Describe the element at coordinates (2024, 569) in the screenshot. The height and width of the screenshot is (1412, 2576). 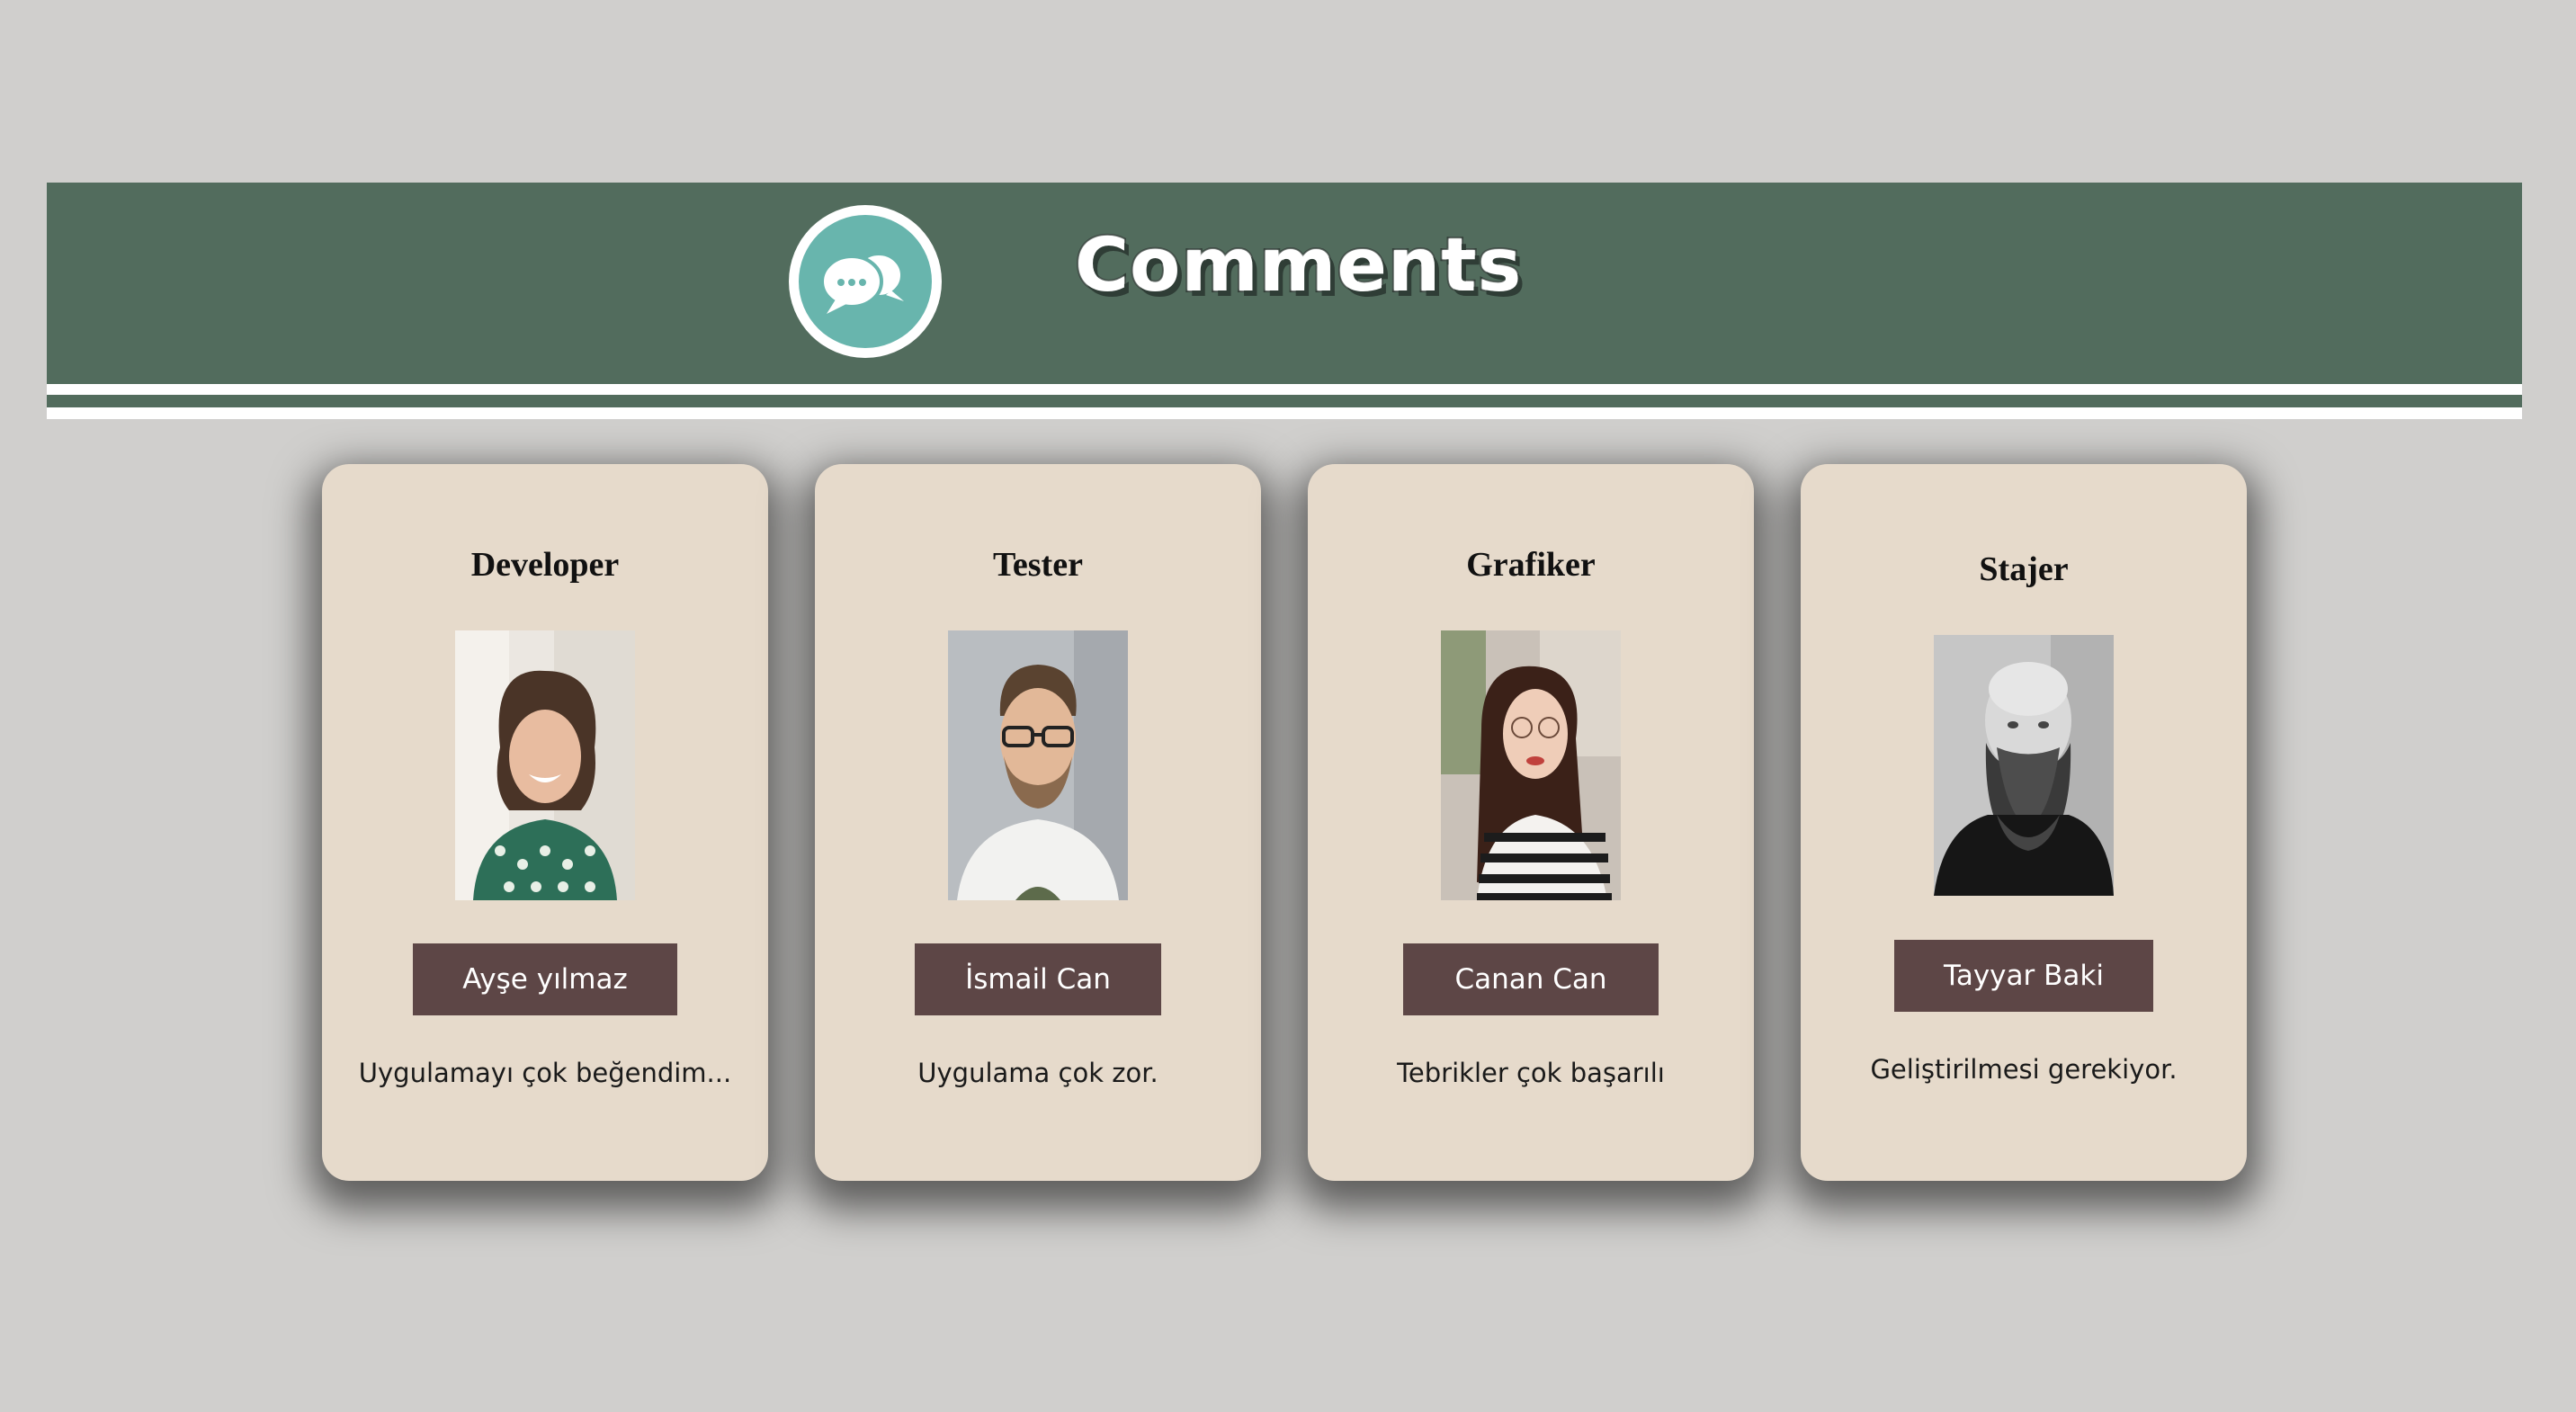
I see `card-role: Stajer` at that location.